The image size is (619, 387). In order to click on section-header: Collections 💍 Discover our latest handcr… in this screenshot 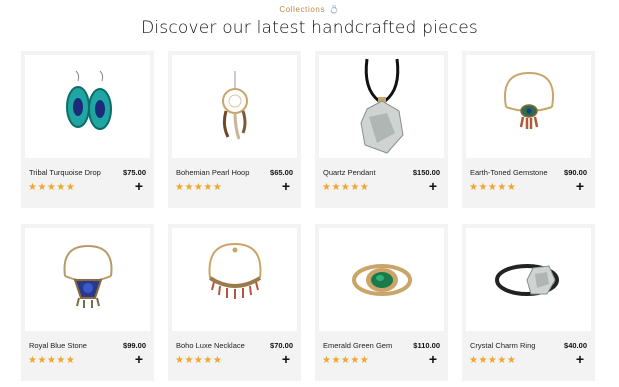, I will do `click(309, 23)`.